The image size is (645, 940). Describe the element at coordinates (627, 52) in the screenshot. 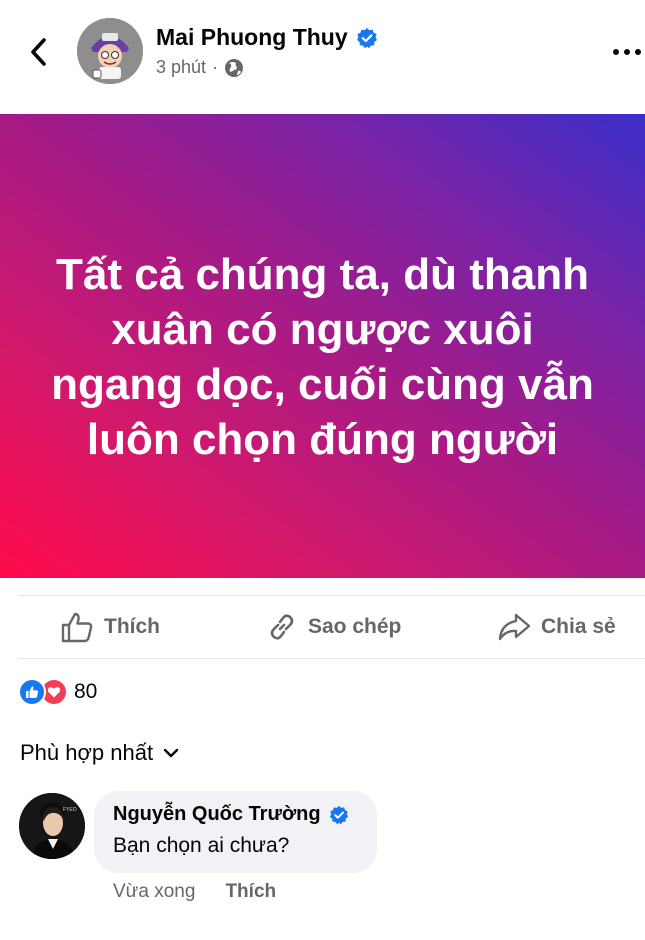

I see `more-options-button` at that location.